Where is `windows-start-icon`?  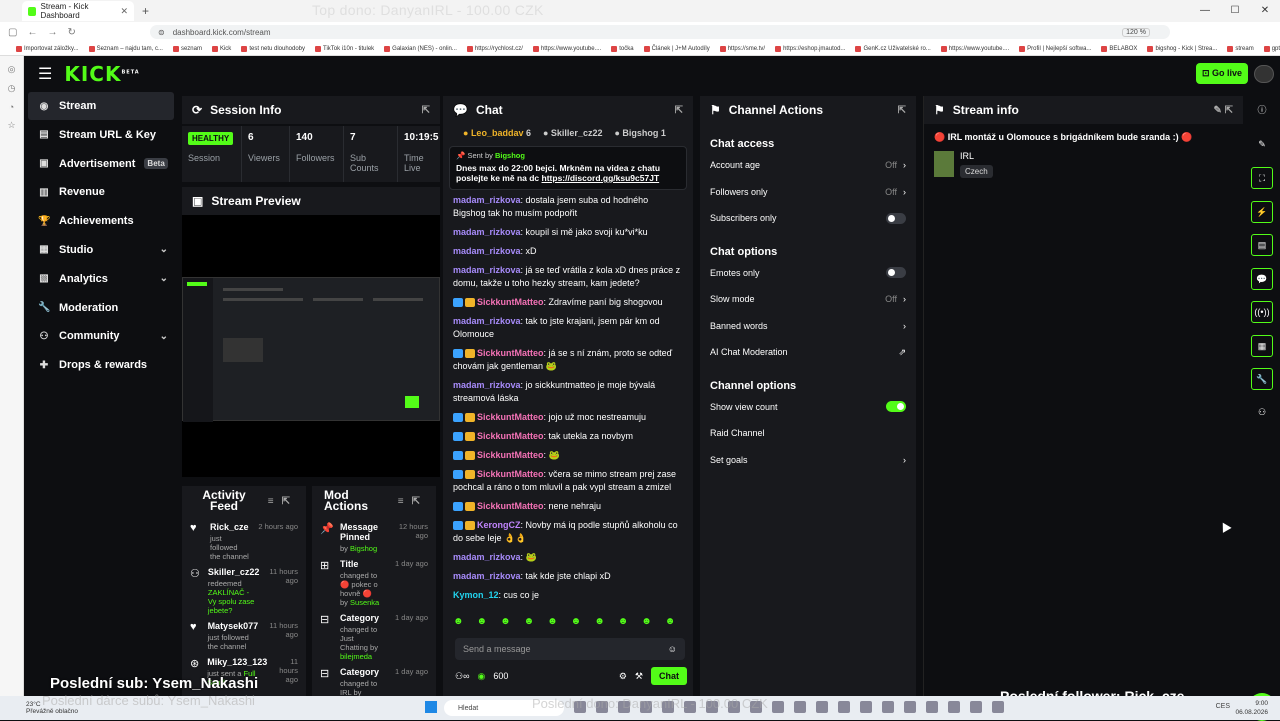 windows-start-icon is located at coordinates (431, 707).